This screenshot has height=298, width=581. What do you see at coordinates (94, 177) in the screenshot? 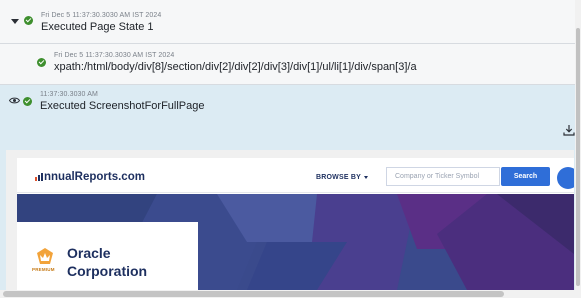
I see `site-logo-text: nnualReports.com` at bounding box center [94, 177].